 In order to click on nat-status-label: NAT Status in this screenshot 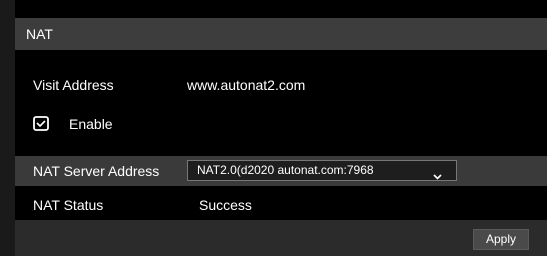, I will do `click(68, 205)`.